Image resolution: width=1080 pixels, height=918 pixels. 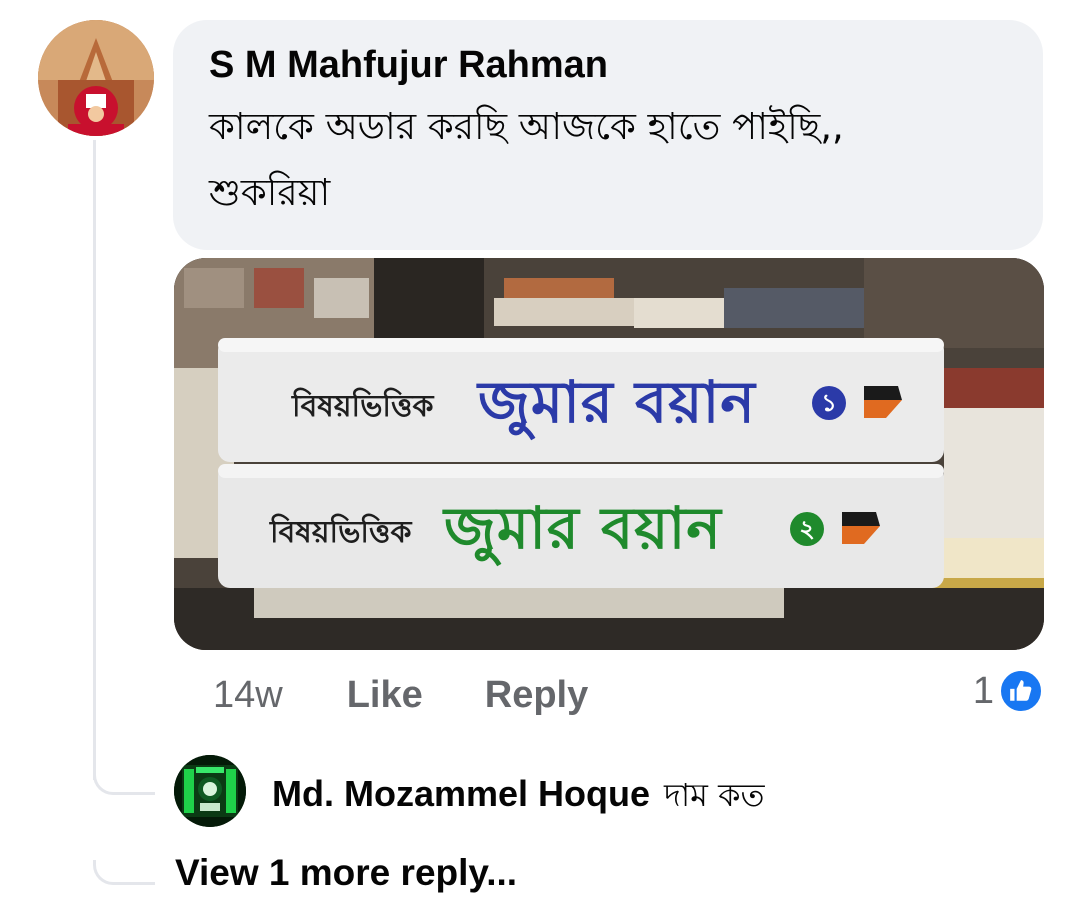 I want to click on reply-button: Reply, so click(x=536, y=695).